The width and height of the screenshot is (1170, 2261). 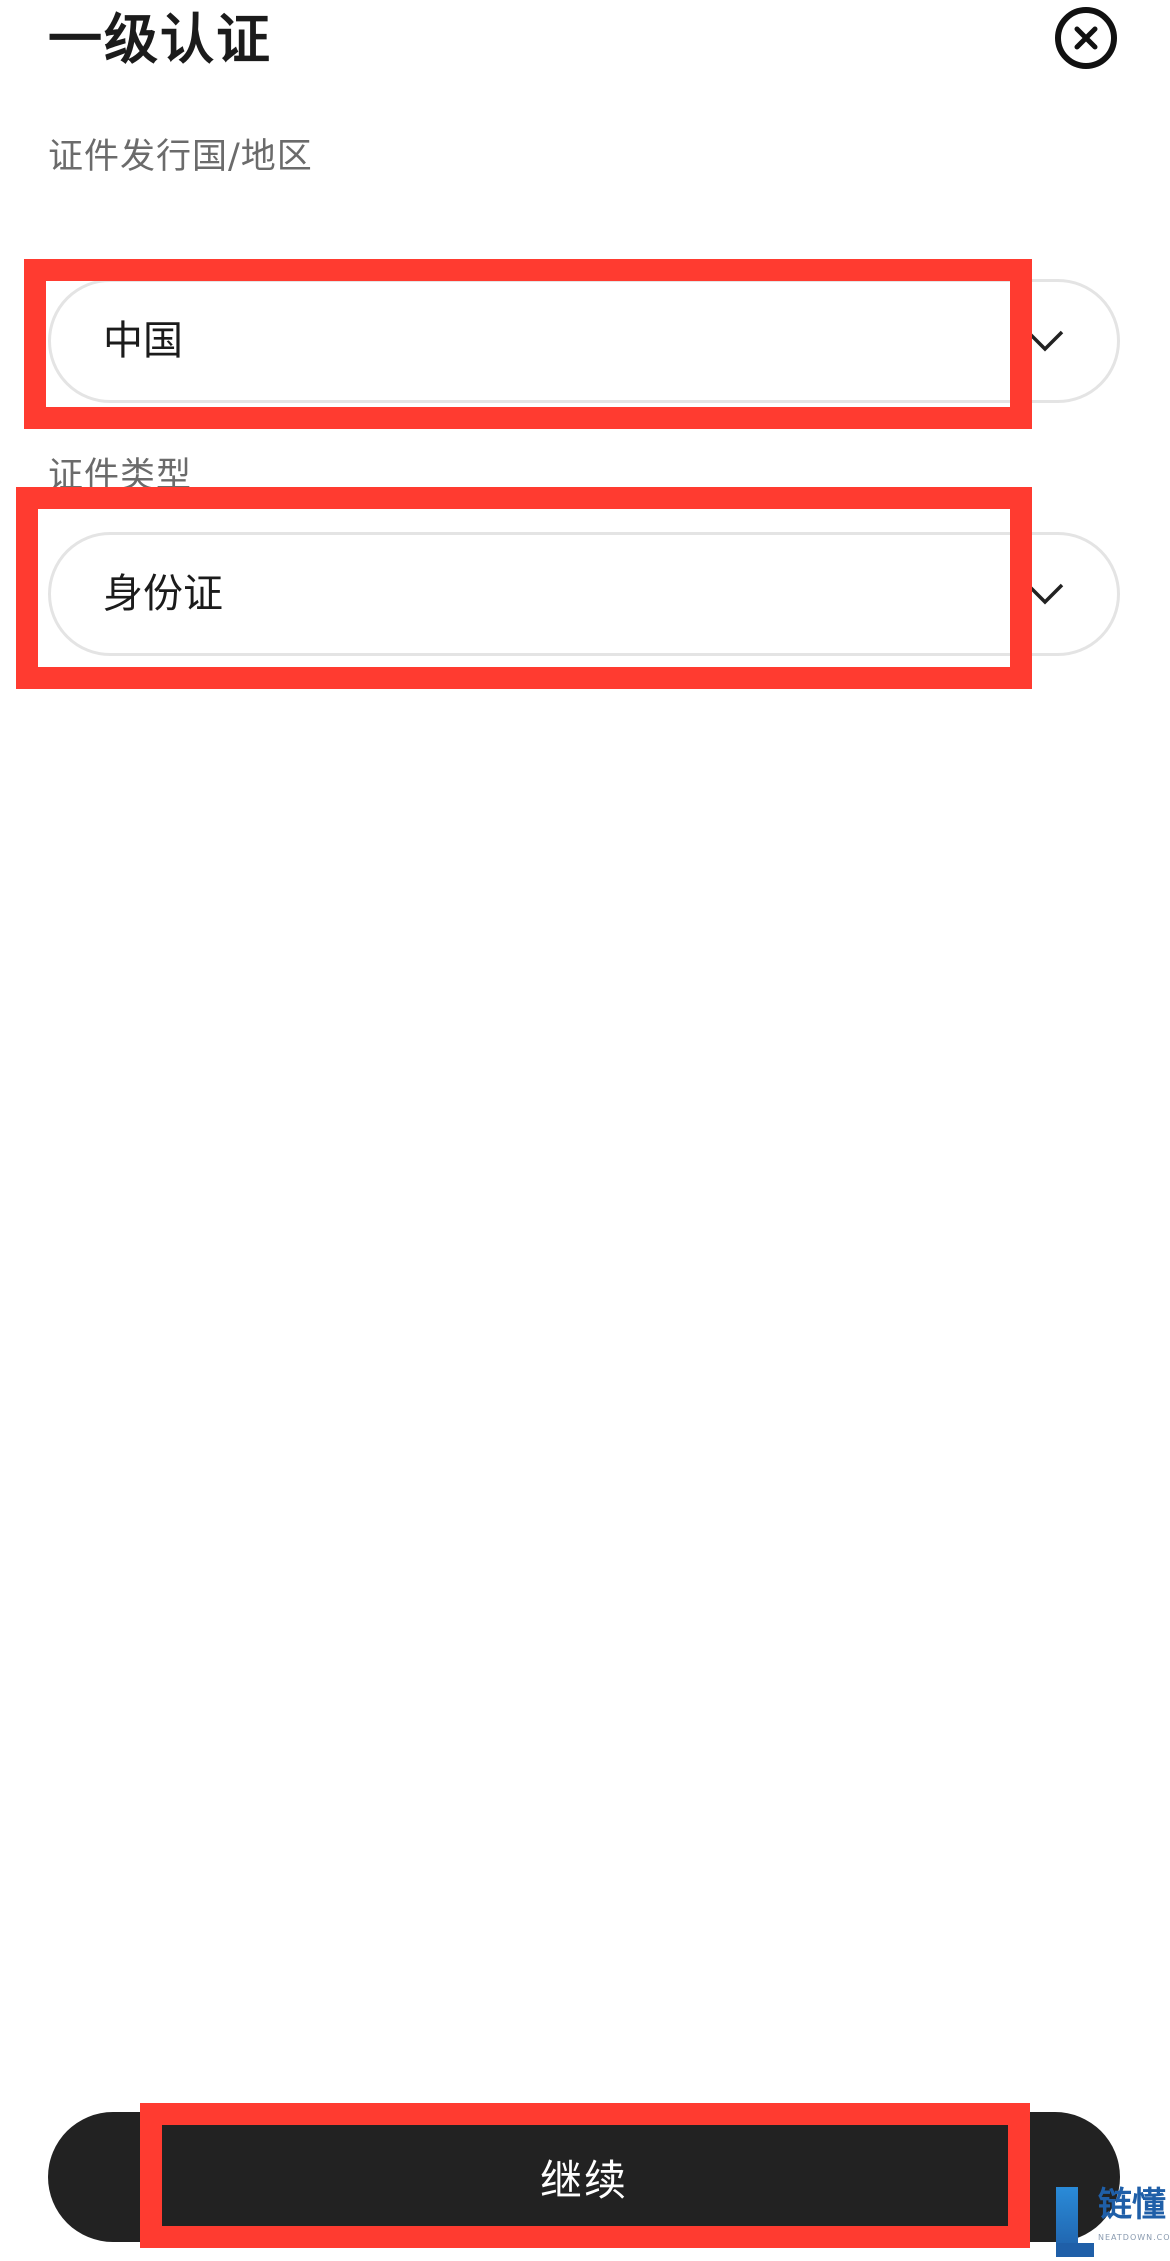 I want to click on page-title: 一级认证, so click(x=160, y=39).